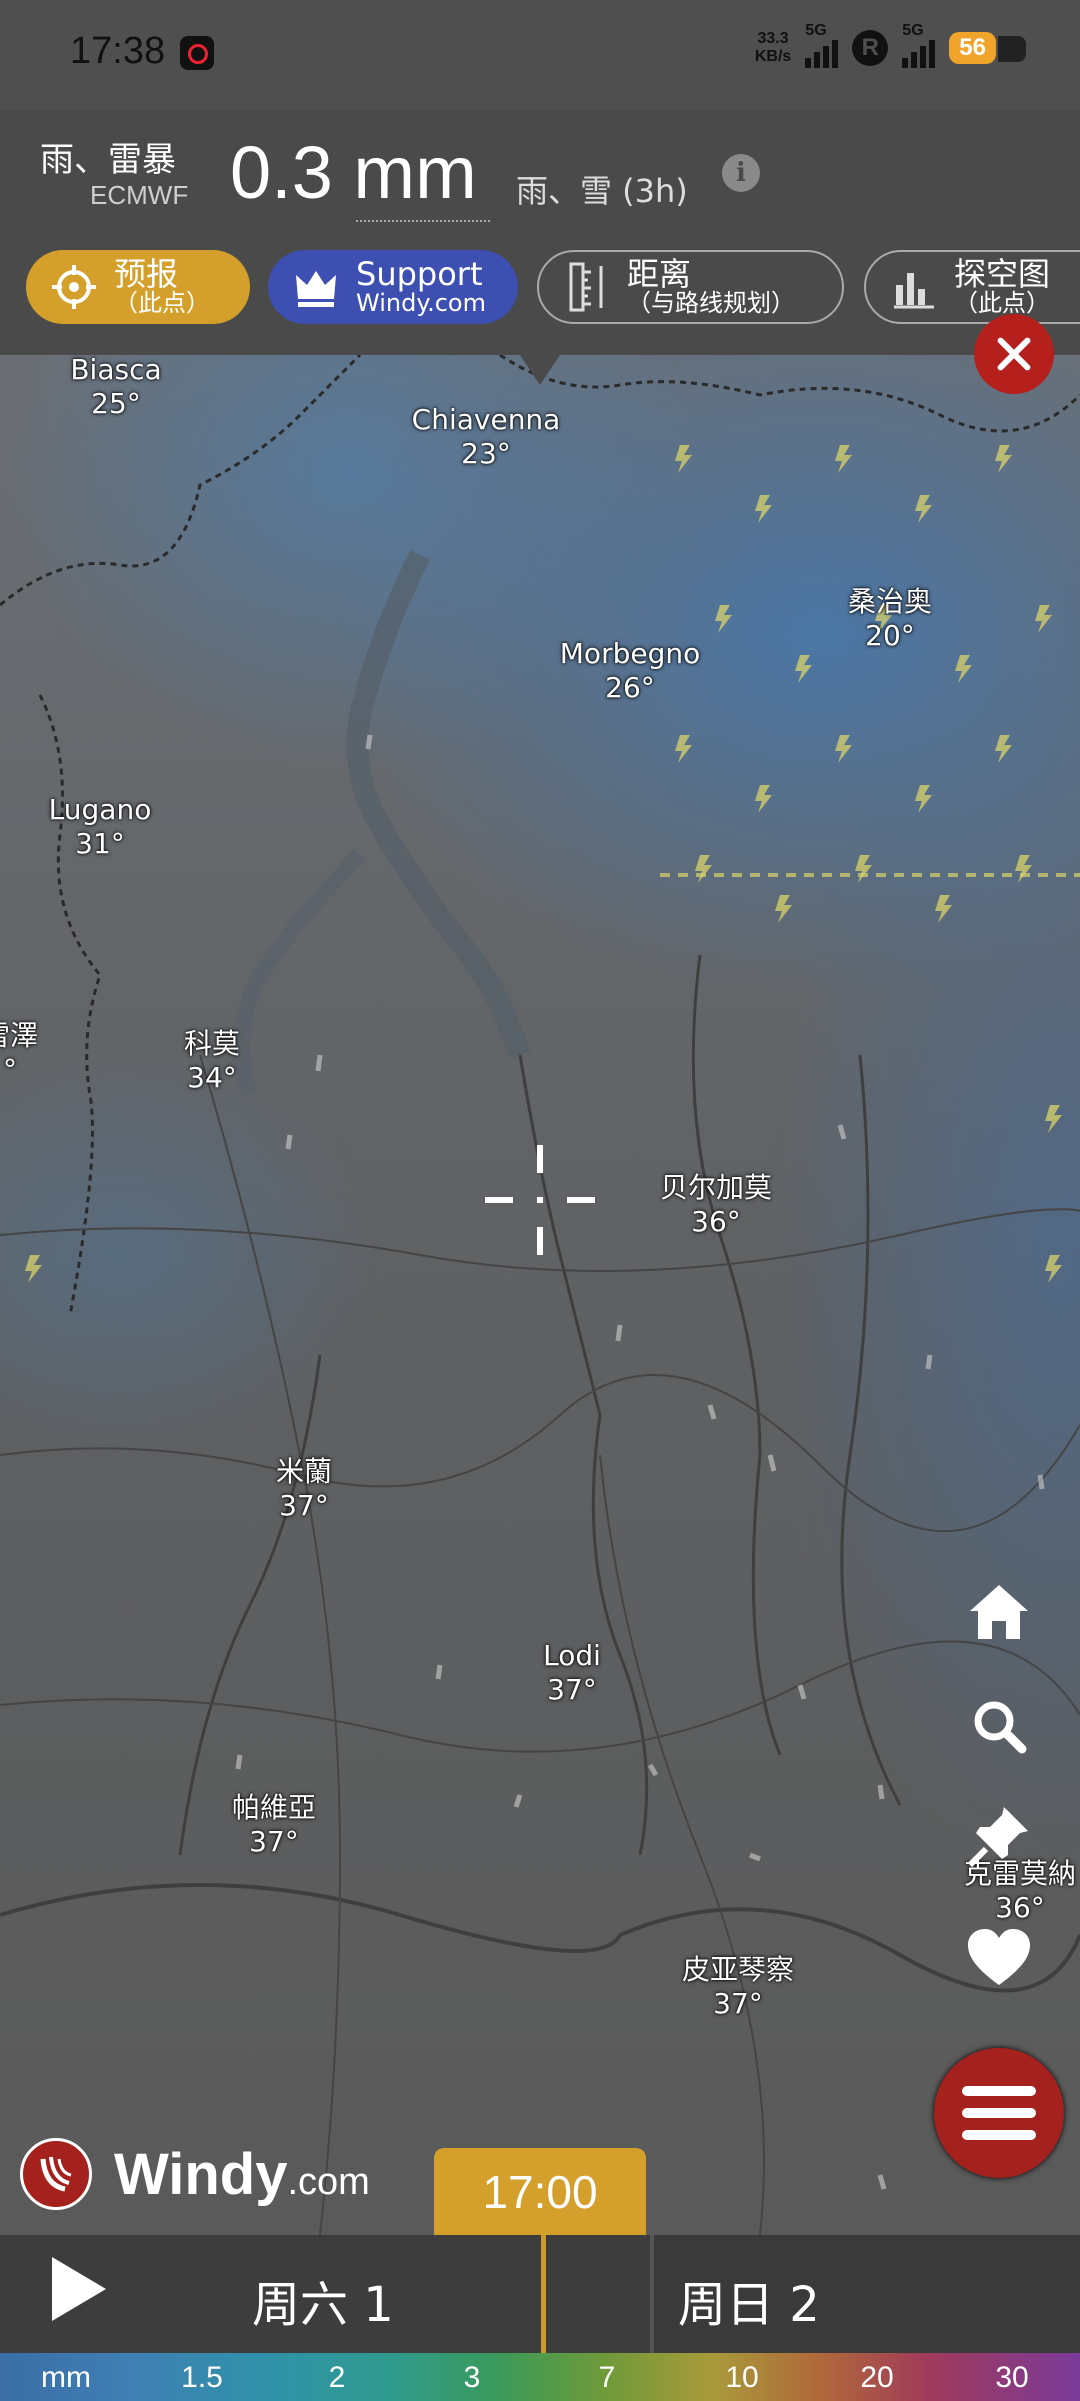  Describe the element at coordinates (323, 2305) in the screenshot. I see `day-1-label: 周六 1` at that location.